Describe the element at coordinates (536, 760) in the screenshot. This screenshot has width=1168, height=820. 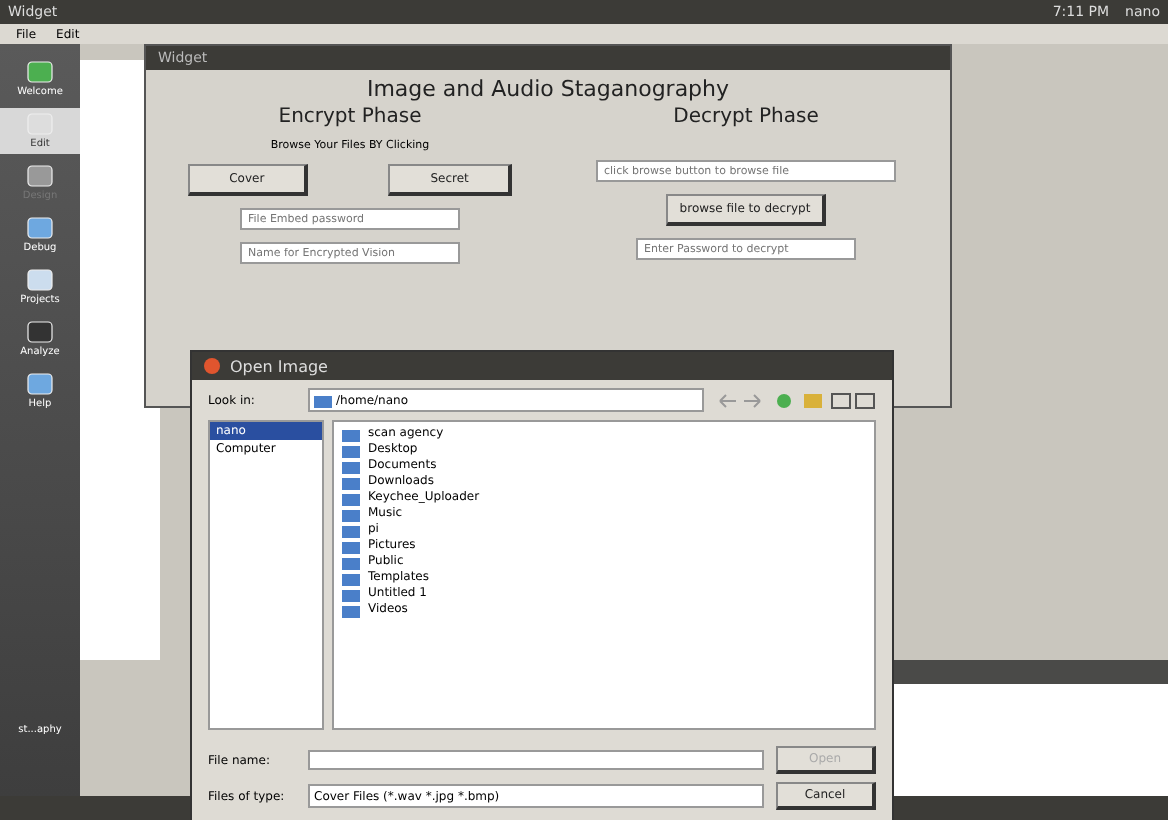
I see `file-name-field` at that location.